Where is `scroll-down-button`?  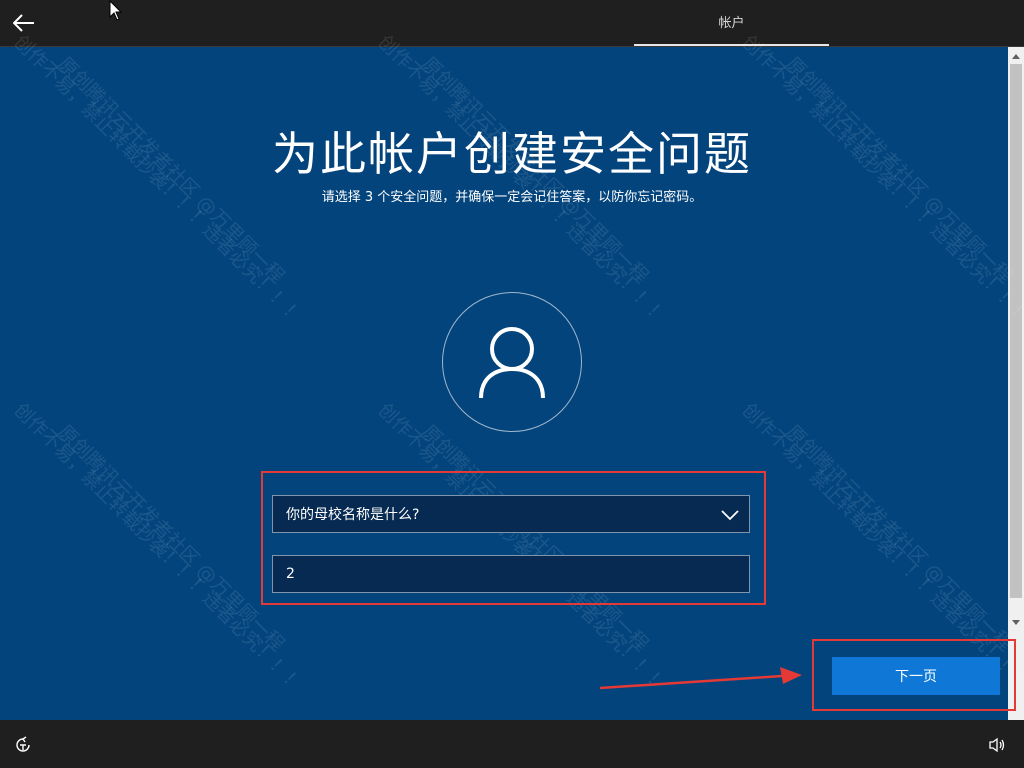
scroll-down-button is located at coordinates (1016, 622).